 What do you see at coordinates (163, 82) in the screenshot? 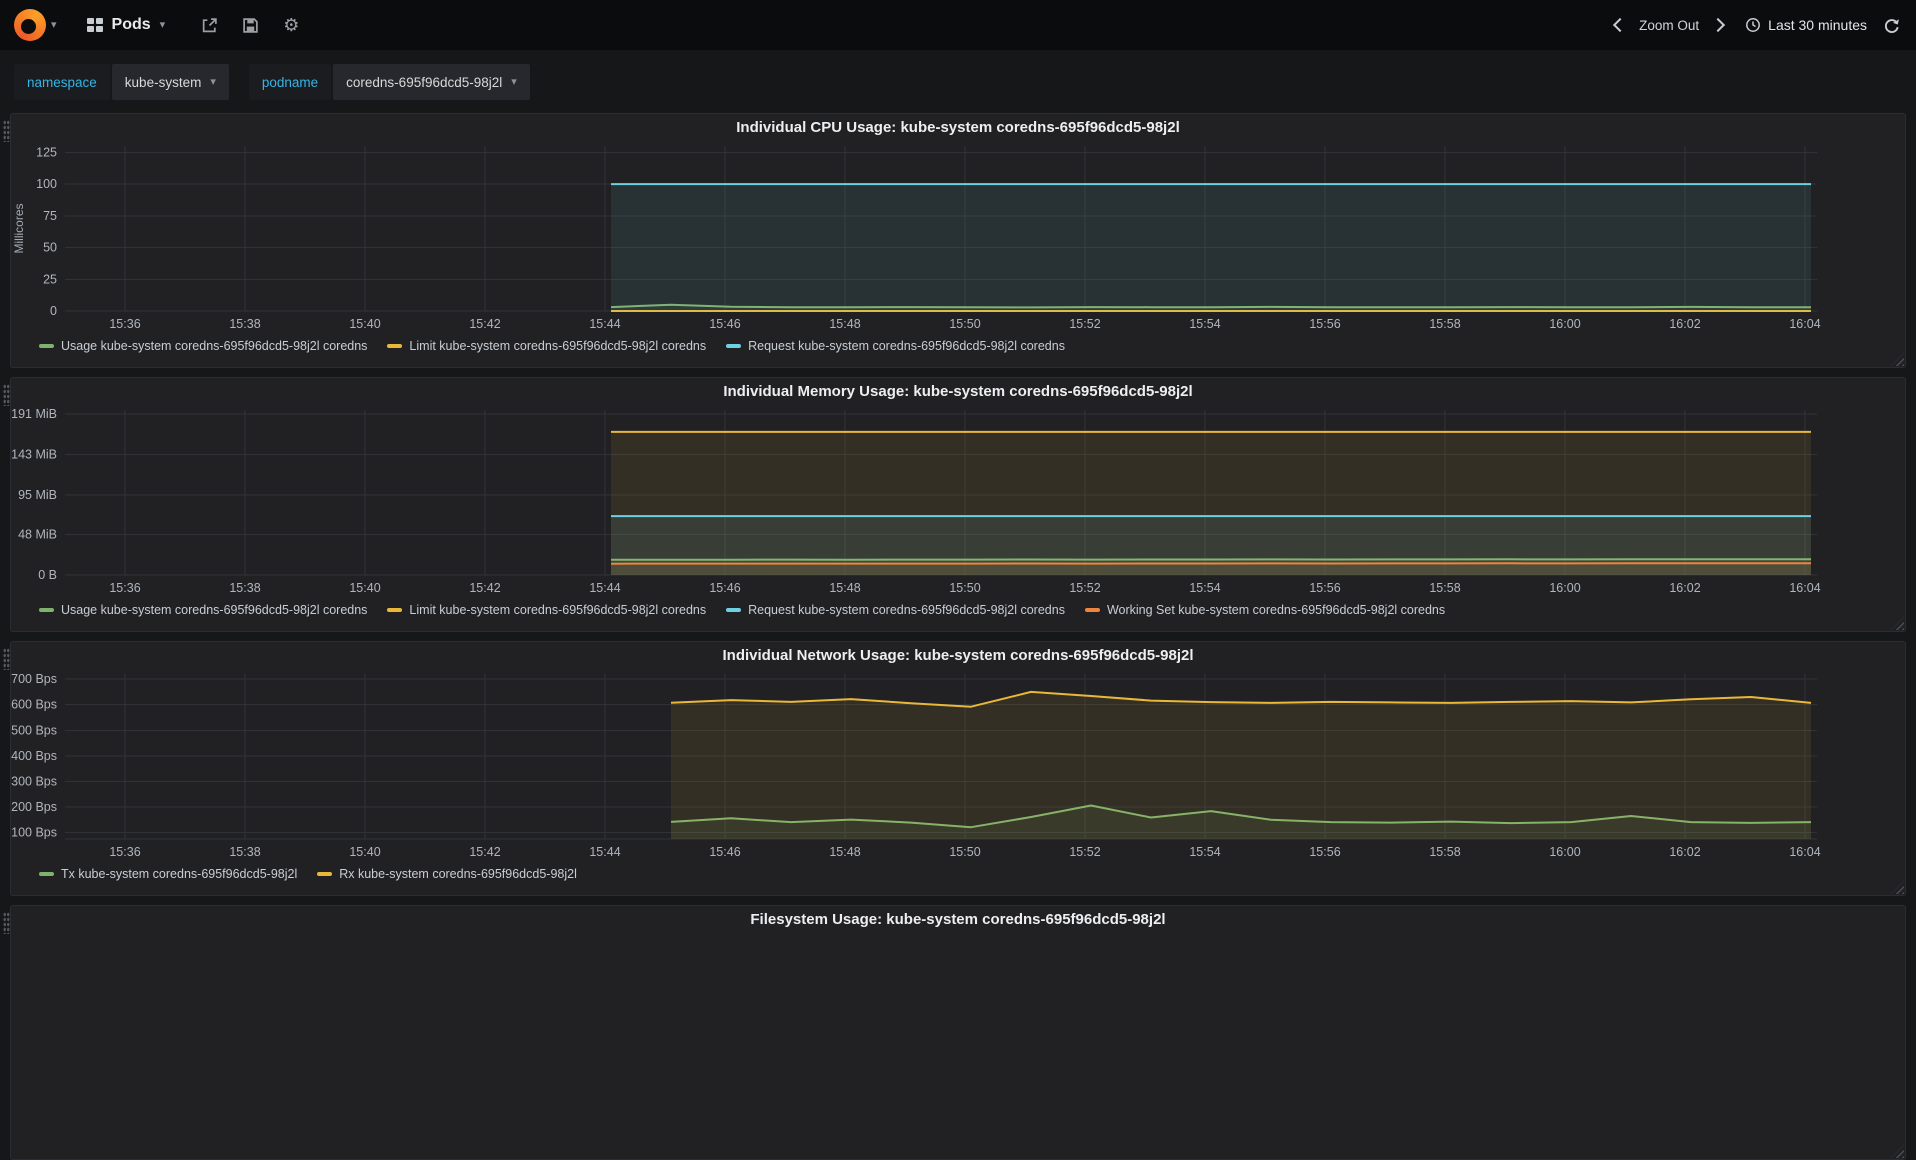
I see `variable-value: kube-system` at bounding box center [163, 82].